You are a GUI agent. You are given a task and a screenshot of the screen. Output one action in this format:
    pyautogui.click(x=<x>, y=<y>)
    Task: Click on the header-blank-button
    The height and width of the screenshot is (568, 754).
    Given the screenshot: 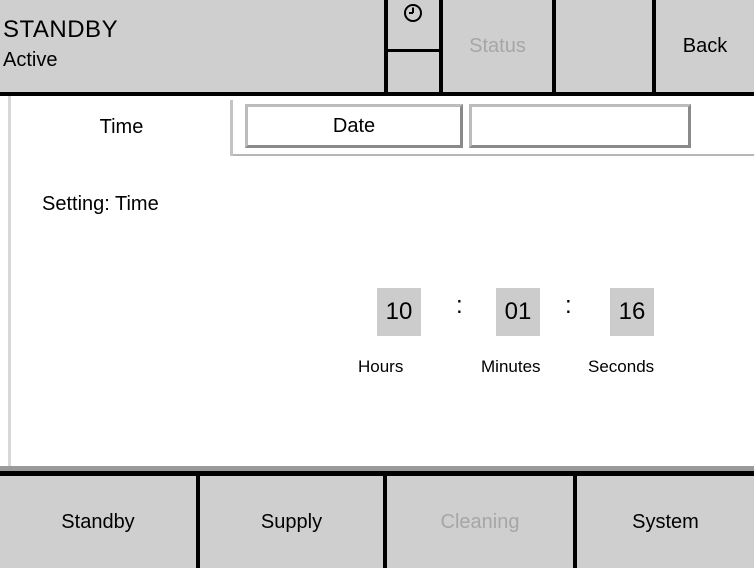 What is the action you would take?
    pyautogui.click(x=604, y=46)
    